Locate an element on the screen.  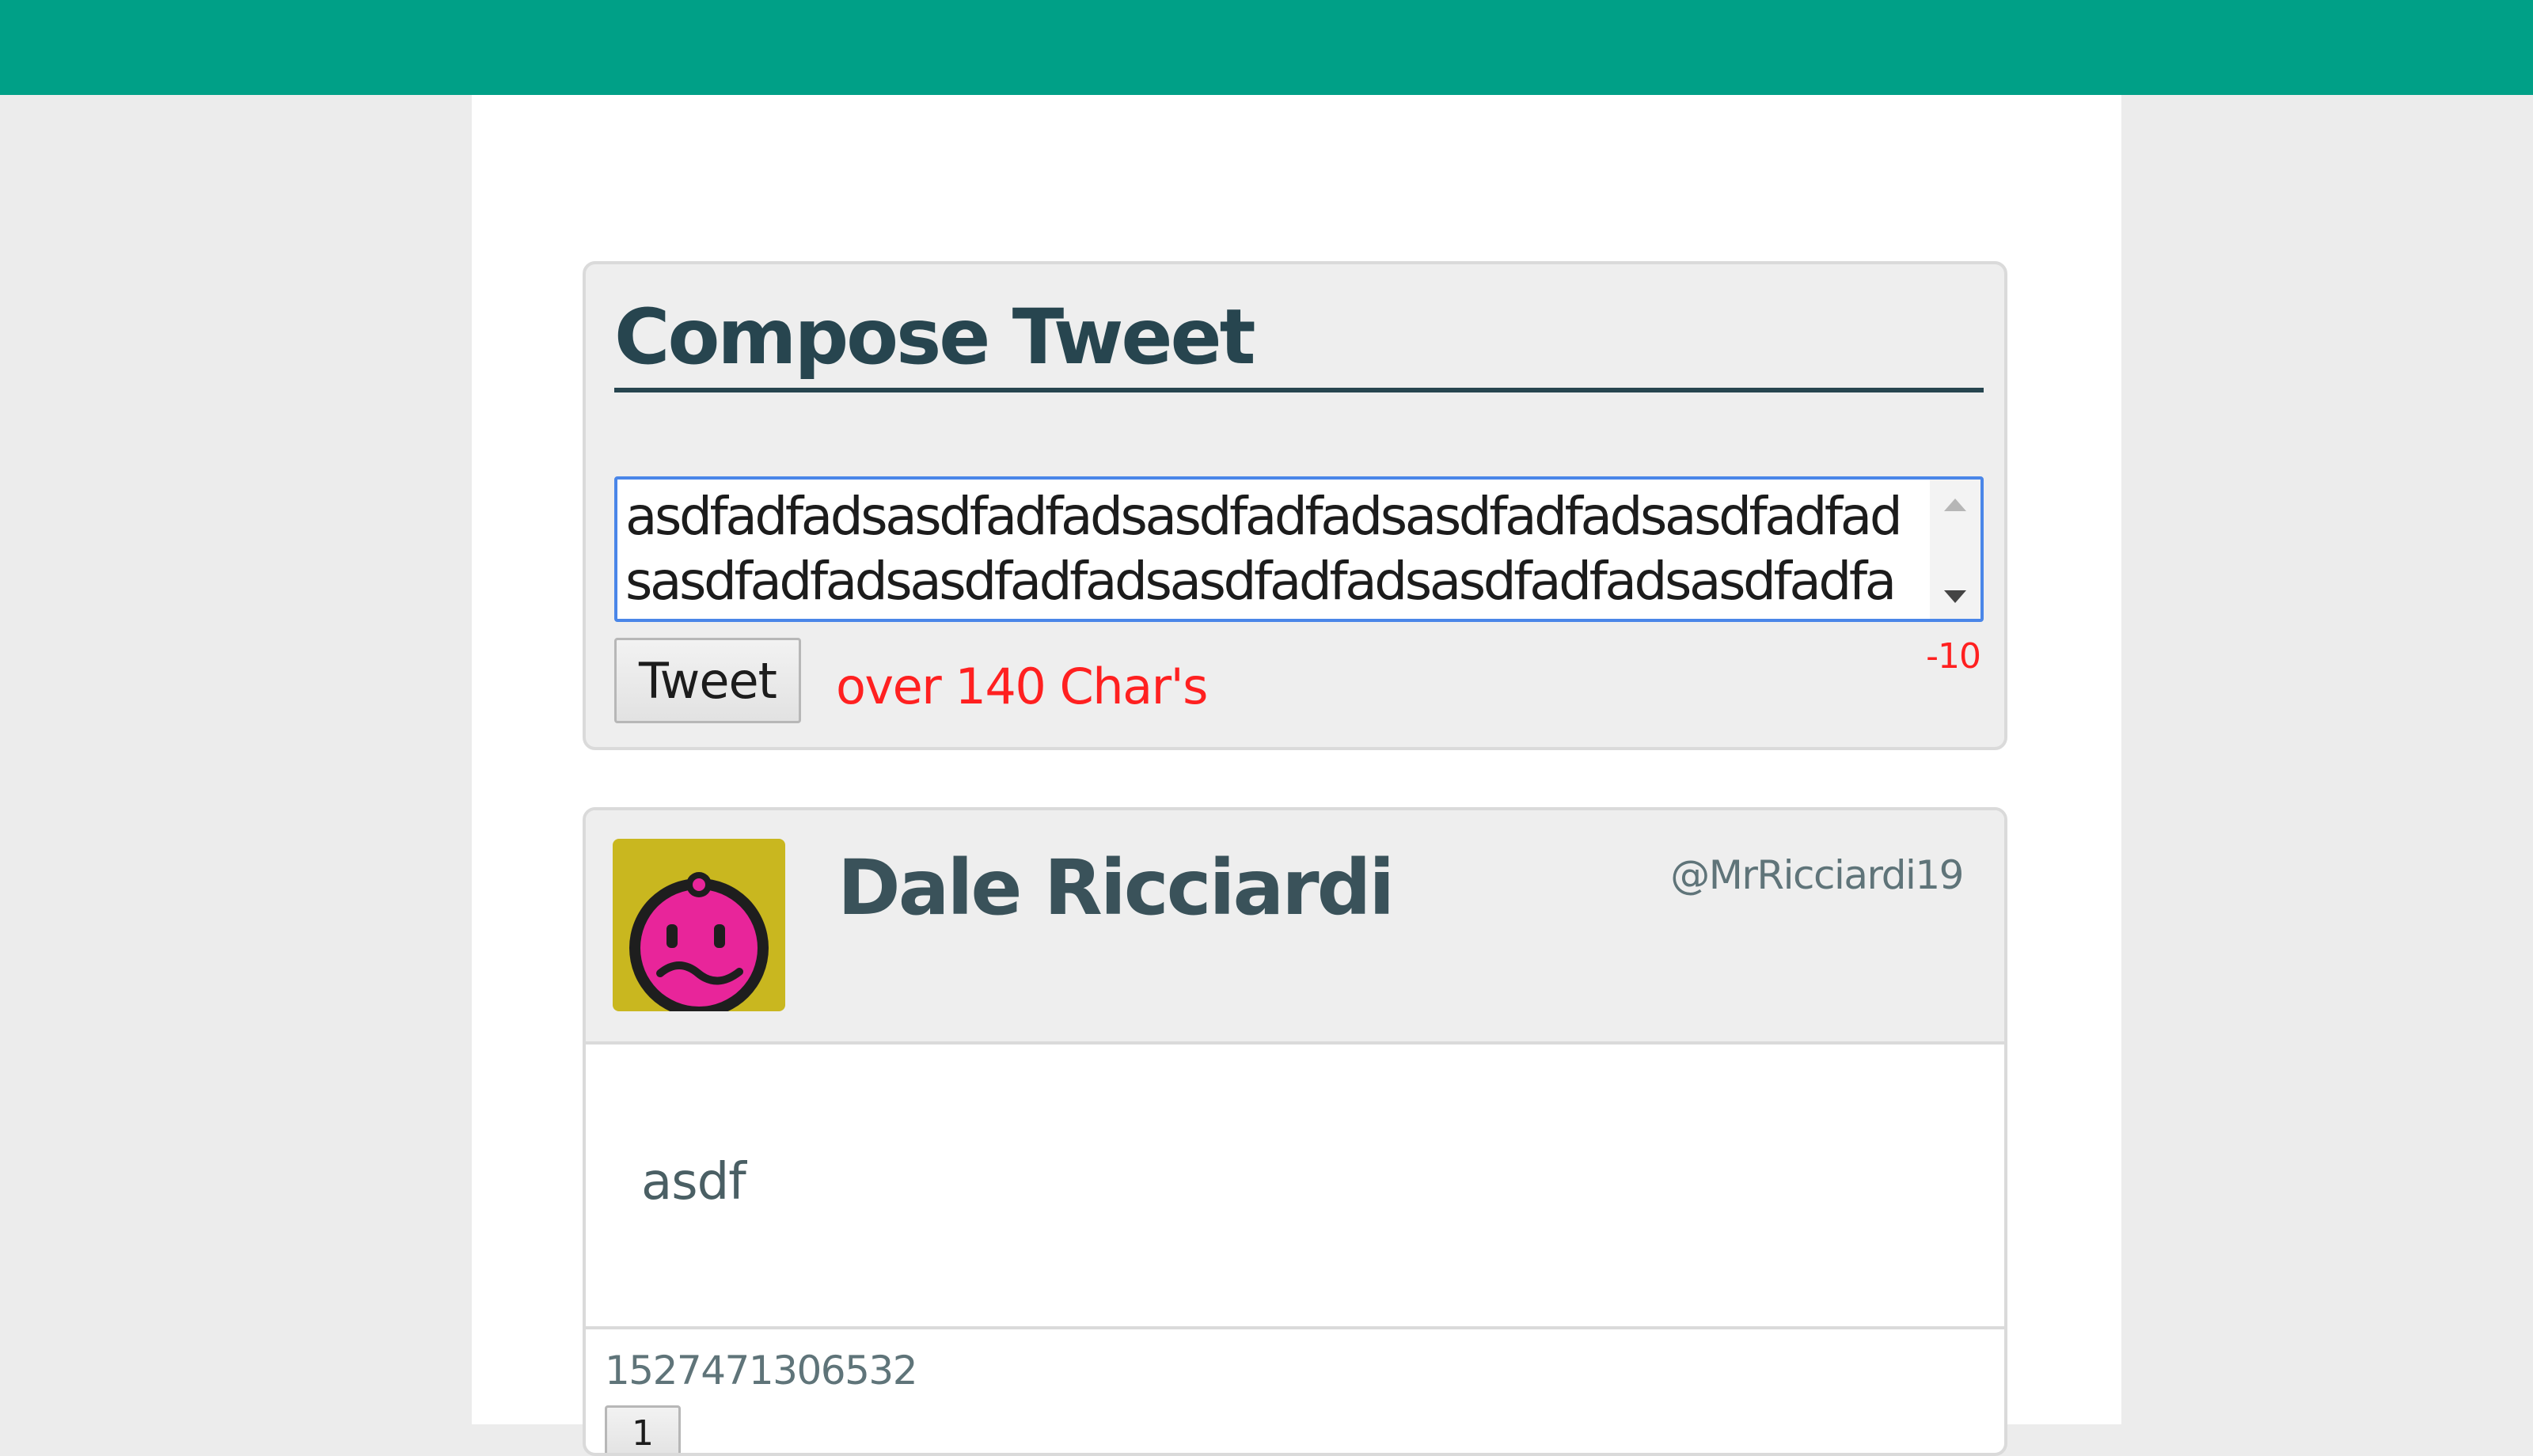
tweet-timestamp: 1527471306532 is located at coordinates (761, 1370).